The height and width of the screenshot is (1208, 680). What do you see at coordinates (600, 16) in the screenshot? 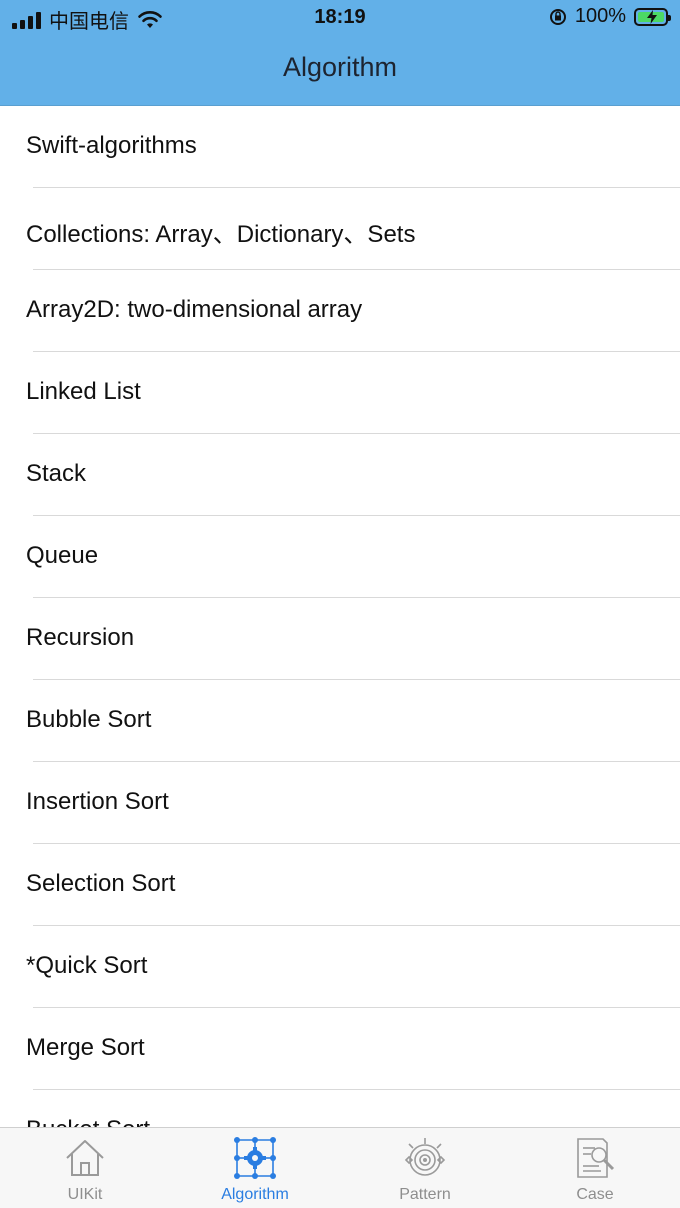
I see `battery-percent: 100%` at bounding box center [600, 16].